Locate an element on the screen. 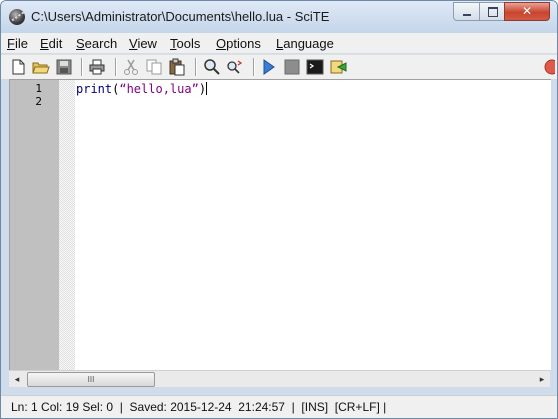  close-window-button: ✕ is located at coordinates (527, 11).